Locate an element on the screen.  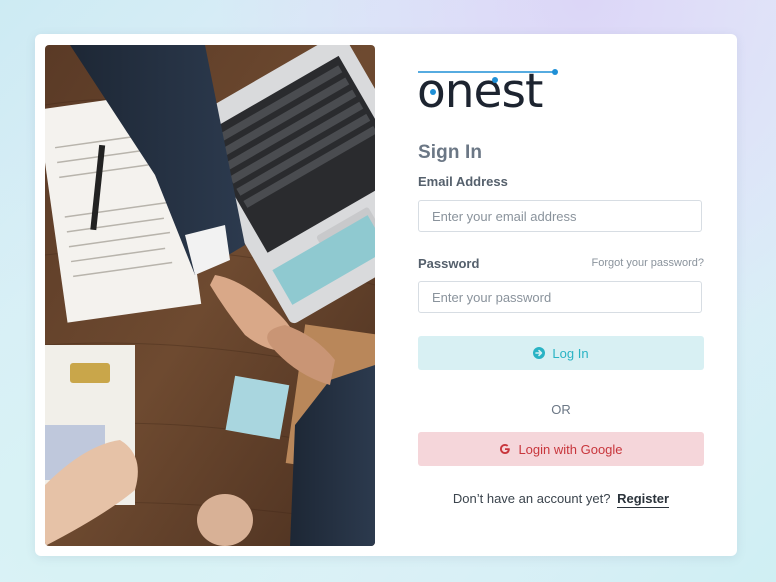
svg-text: onest is located at coordinates (480, 88).